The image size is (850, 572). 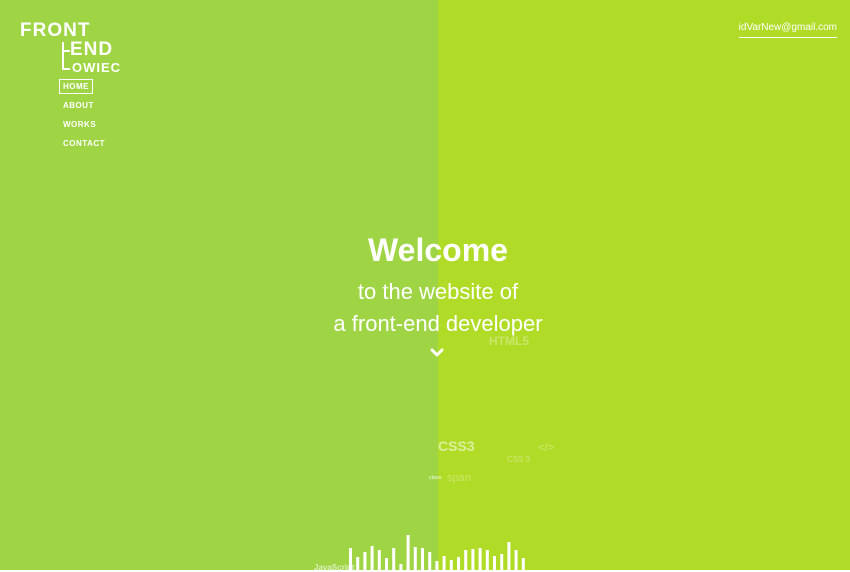 What do you see at coordinates (435, 478) in the screenshot?
I see `decor-class-text: class` at bounding box center [435, 478].